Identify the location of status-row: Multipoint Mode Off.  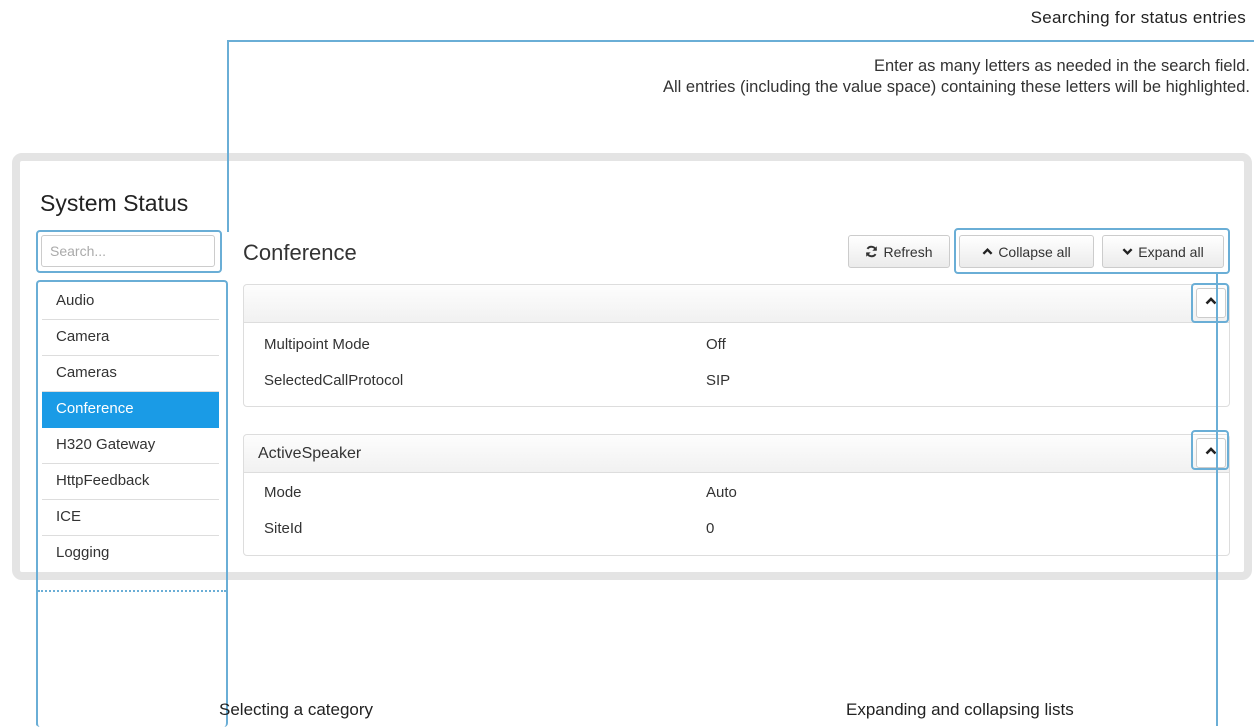
(736, 345).